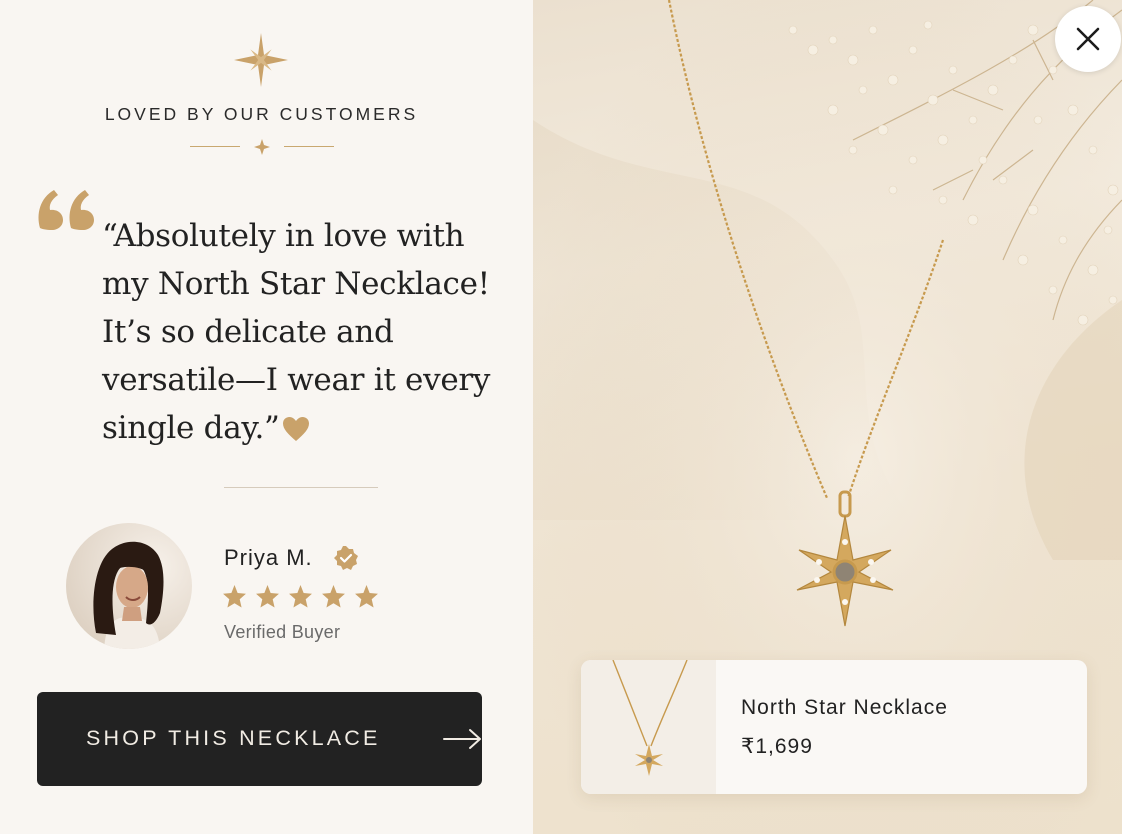  I want to click on section-heading: LOVED BY OUR CUSTOMERS, so click(261, 114).